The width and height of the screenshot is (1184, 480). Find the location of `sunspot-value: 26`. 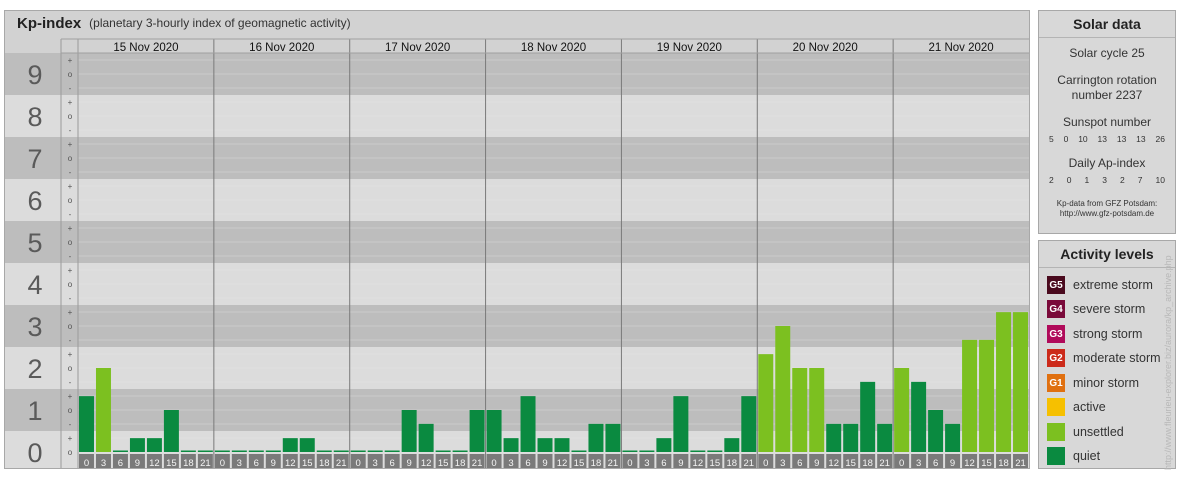

sunspot-value: 26 is located at coordinates (1160, 139).